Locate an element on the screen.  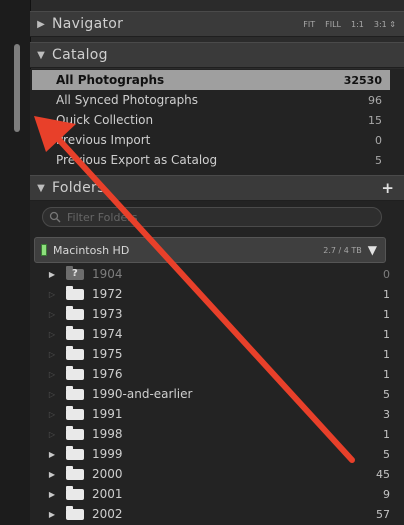
left-scroll-gutter is located at coordinates (15, 262).